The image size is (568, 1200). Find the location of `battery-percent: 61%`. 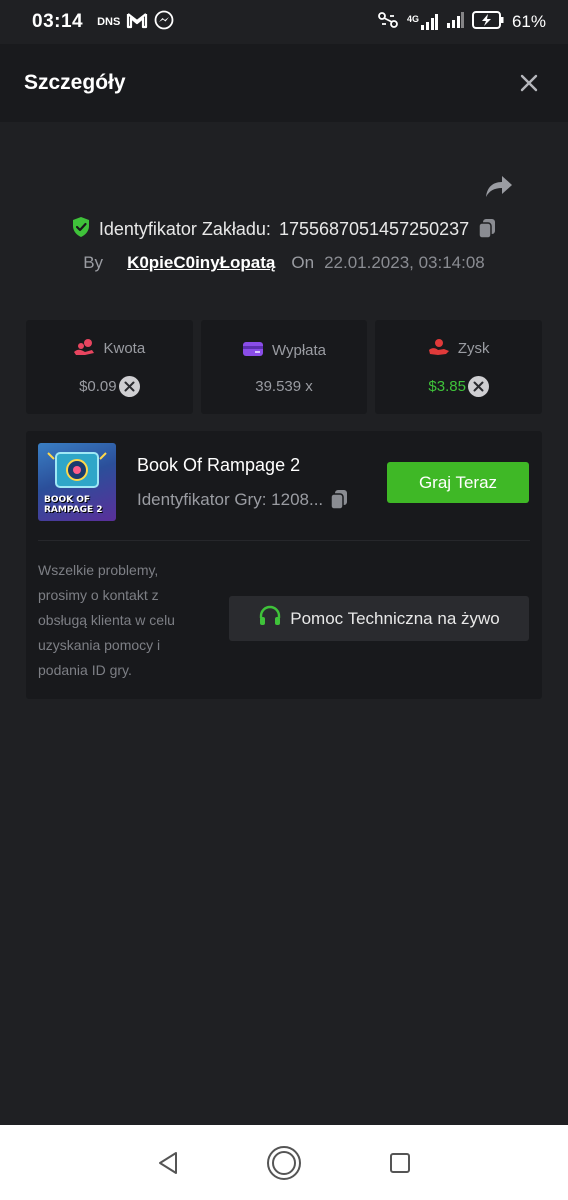

battery-percent: 61% is located at coordinates (528, 21).